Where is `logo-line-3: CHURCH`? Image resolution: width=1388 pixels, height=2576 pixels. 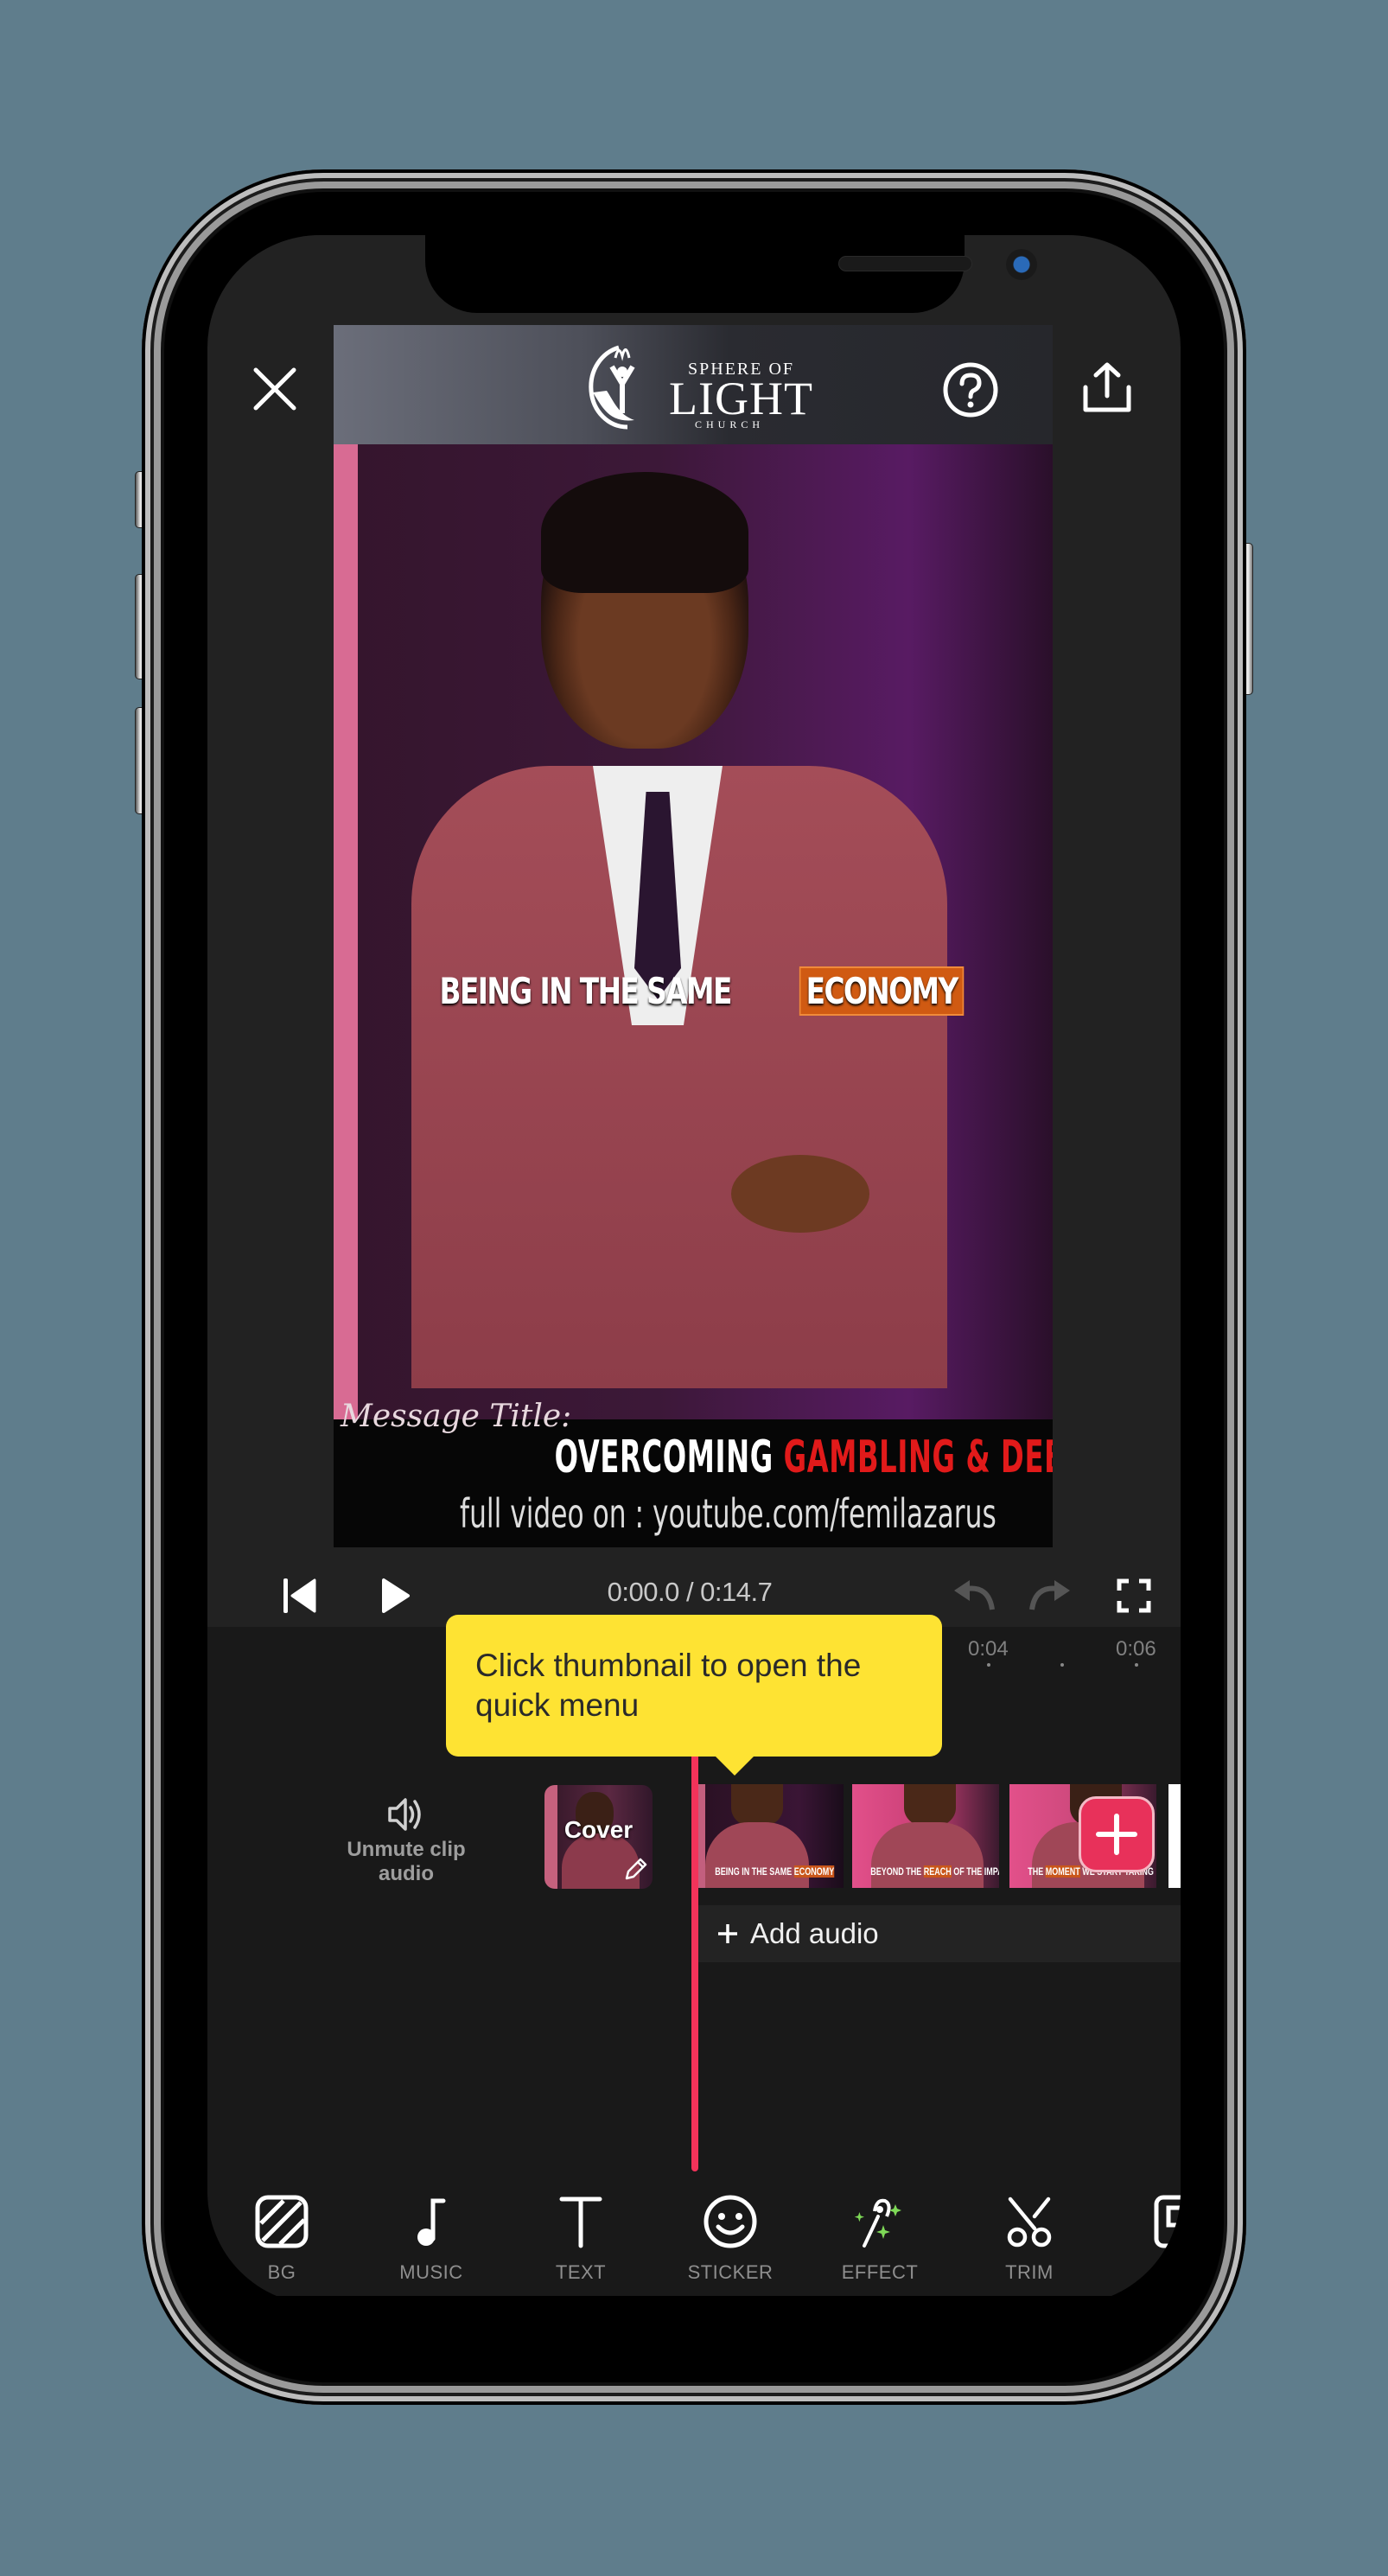 logo-line-3: CHURCH is located at coordinates (730, 424).